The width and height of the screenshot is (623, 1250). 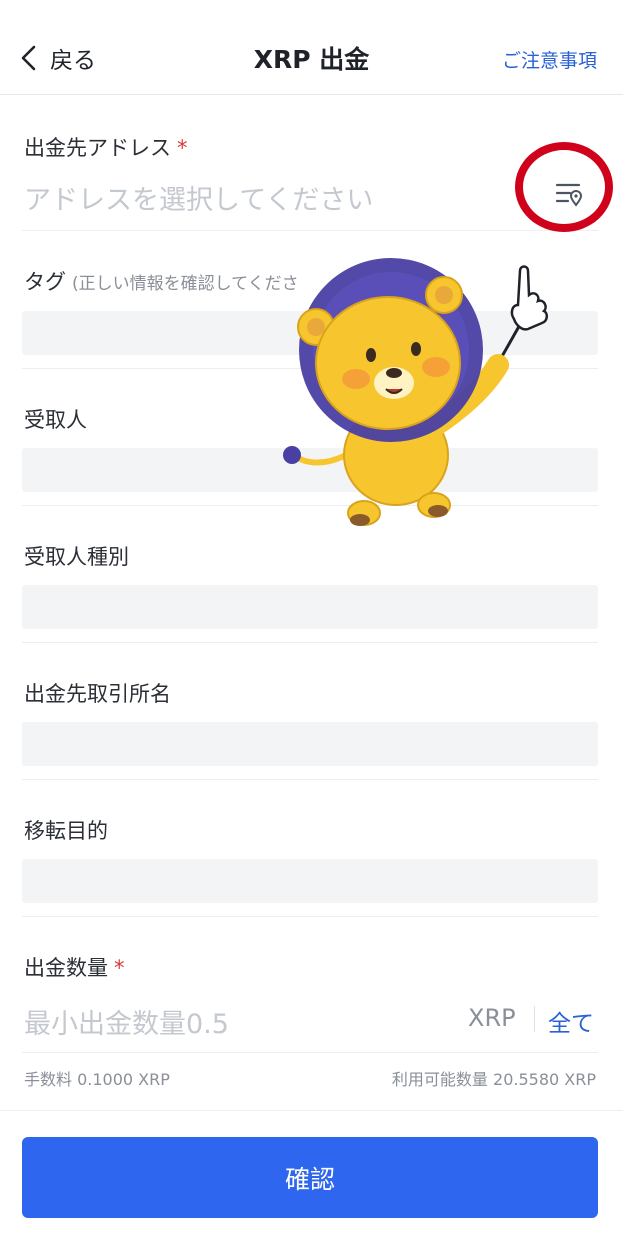 What do you see at coordinates (310, 607) in the screenshot?
I see `recipient-type-select` at bounding box center [310, 607].